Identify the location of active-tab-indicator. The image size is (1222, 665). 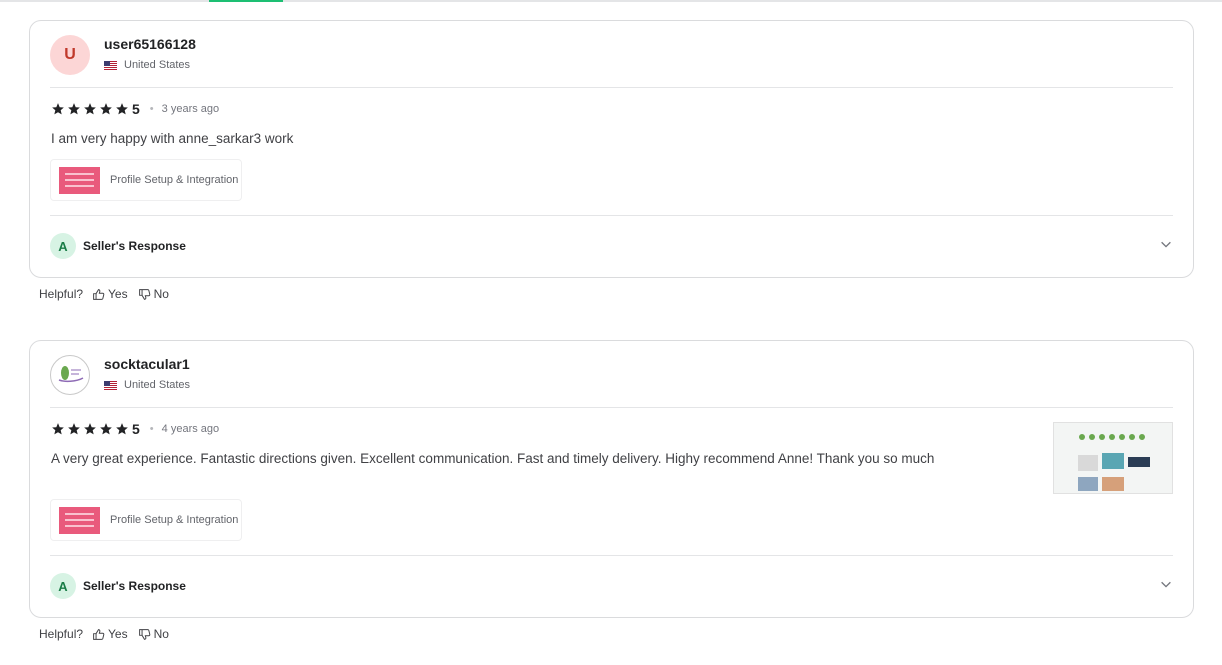
(246, 1).